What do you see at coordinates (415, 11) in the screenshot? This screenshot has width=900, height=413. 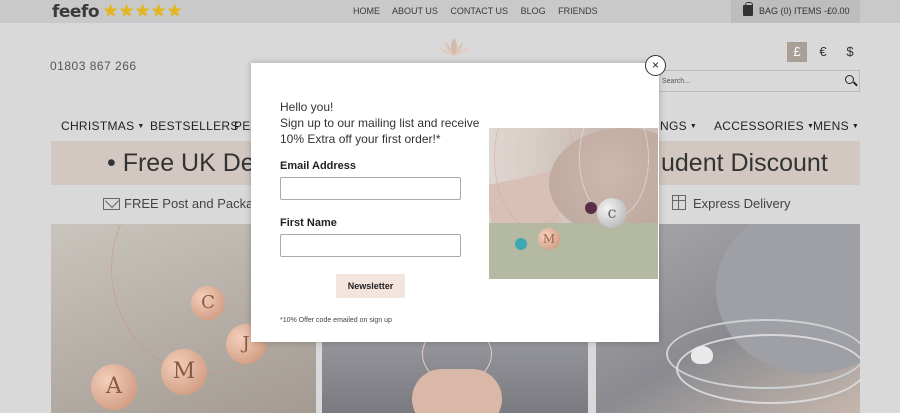 I see `nav-about-link: ABOUT US` at bounding box center [415, 11].